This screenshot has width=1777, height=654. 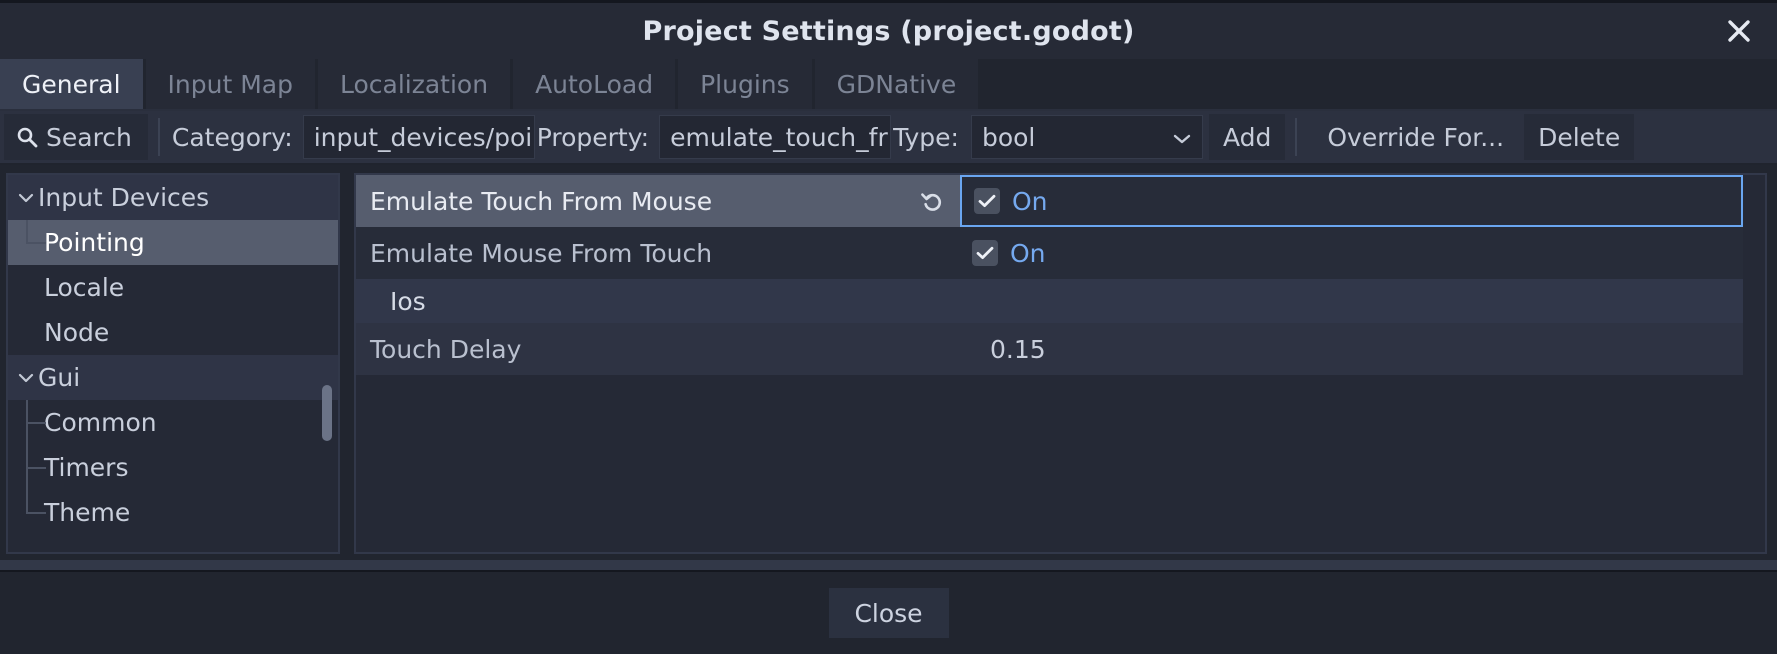 I want to click on tree-item-label: Common, so click(x=100, y=422).